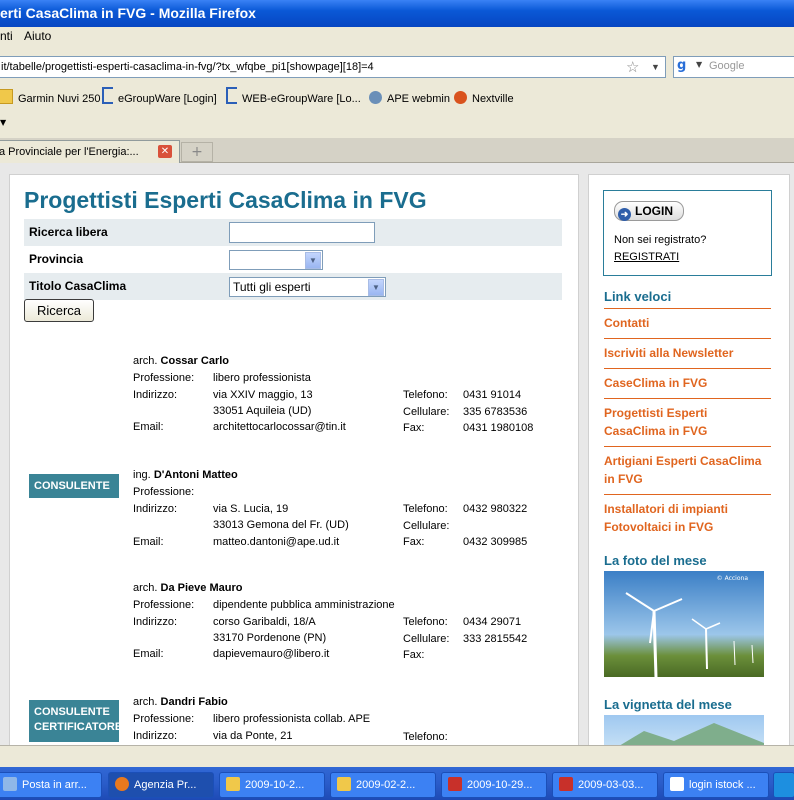  I want to click on cartoon-of-month, so click(684, 730).